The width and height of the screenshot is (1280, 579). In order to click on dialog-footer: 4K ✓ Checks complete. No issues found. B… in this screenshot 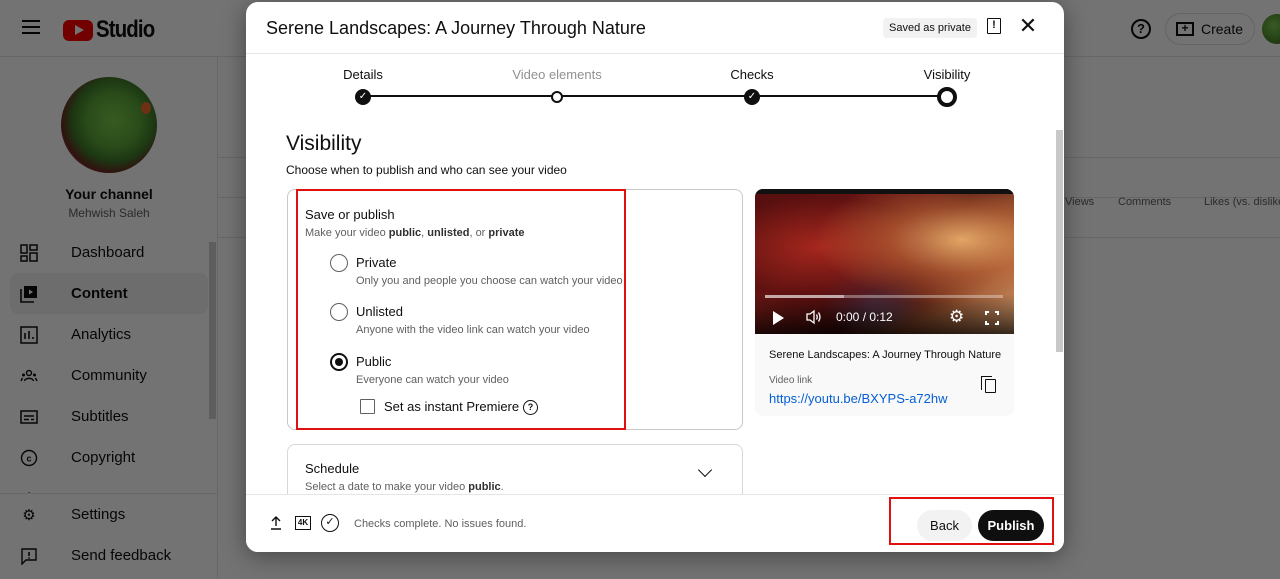, I will do `click(655, 523)`.